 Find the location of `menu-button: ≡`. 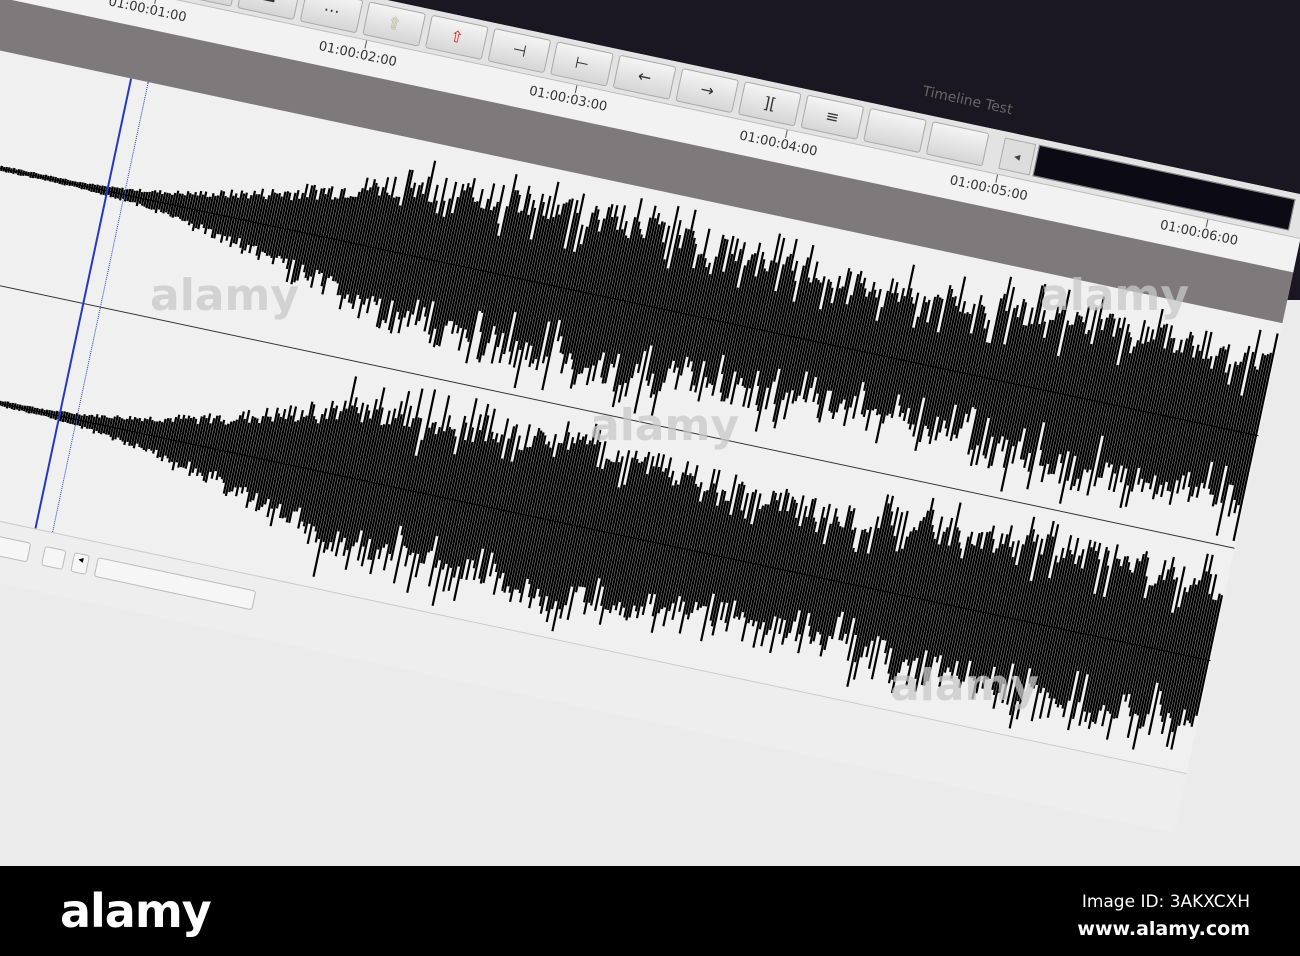

menu-button: ≡ is located at coordinates (832, 117).